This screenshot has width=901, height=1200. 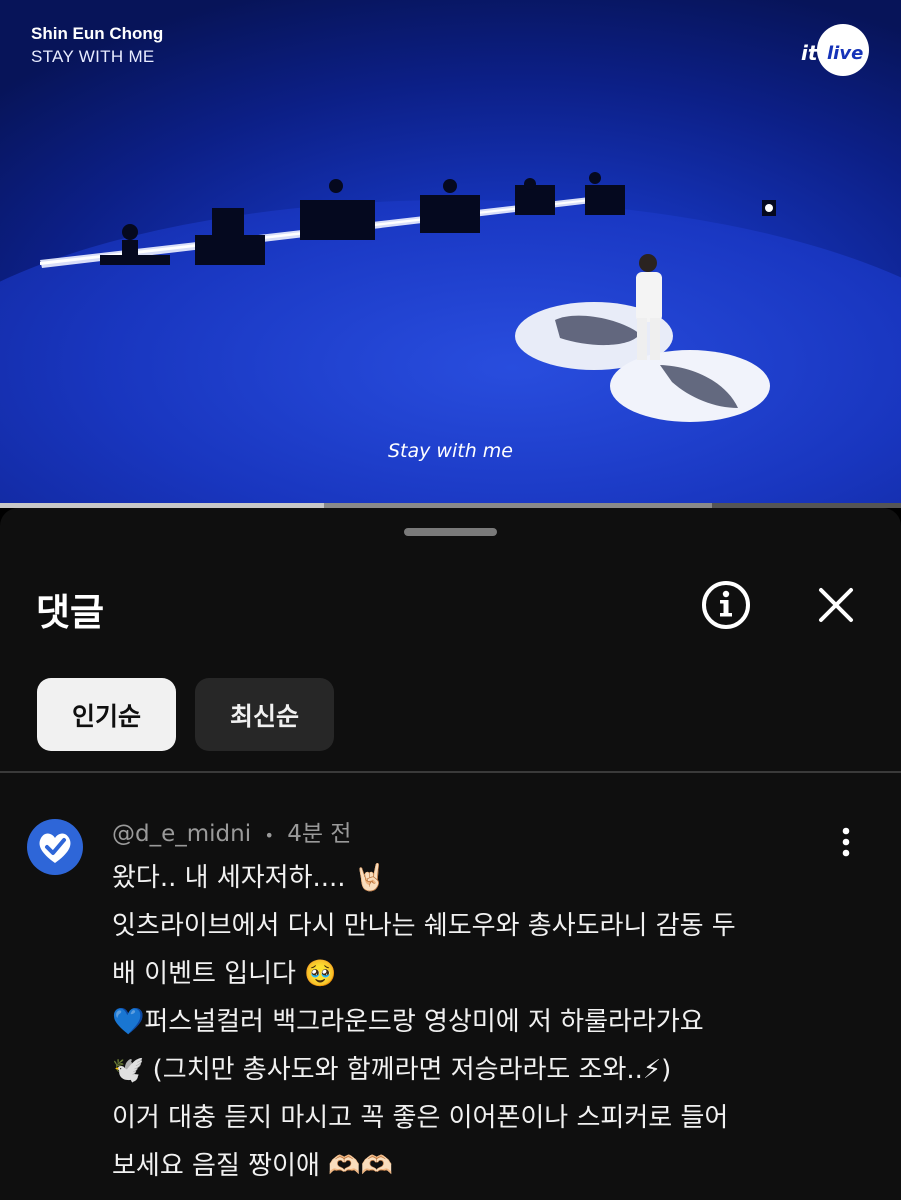 What do you see at coordinates (392, 1070) in the screenshot?
I see `comment-line: 🕊️ (그치만 총사도와 함께라면 저승라라도 조와..⚡)` at bounding box center [392, 1070].